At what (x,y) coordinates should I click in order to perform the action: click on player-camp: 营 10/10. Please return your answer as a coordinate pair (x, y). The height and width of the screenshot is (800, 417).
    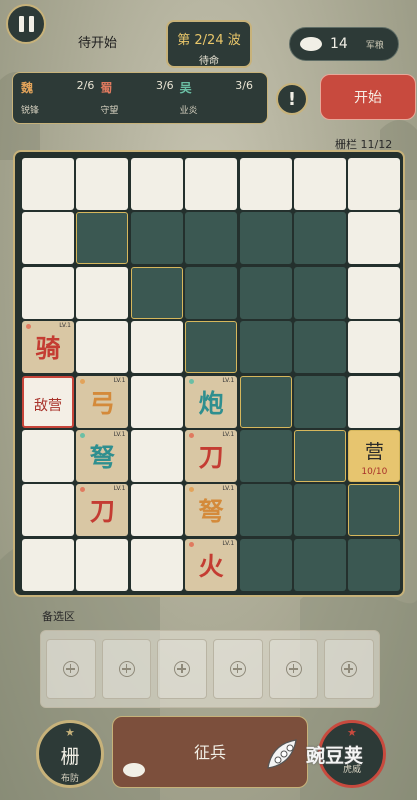
    Looking at the image, I should click on (374, 455).